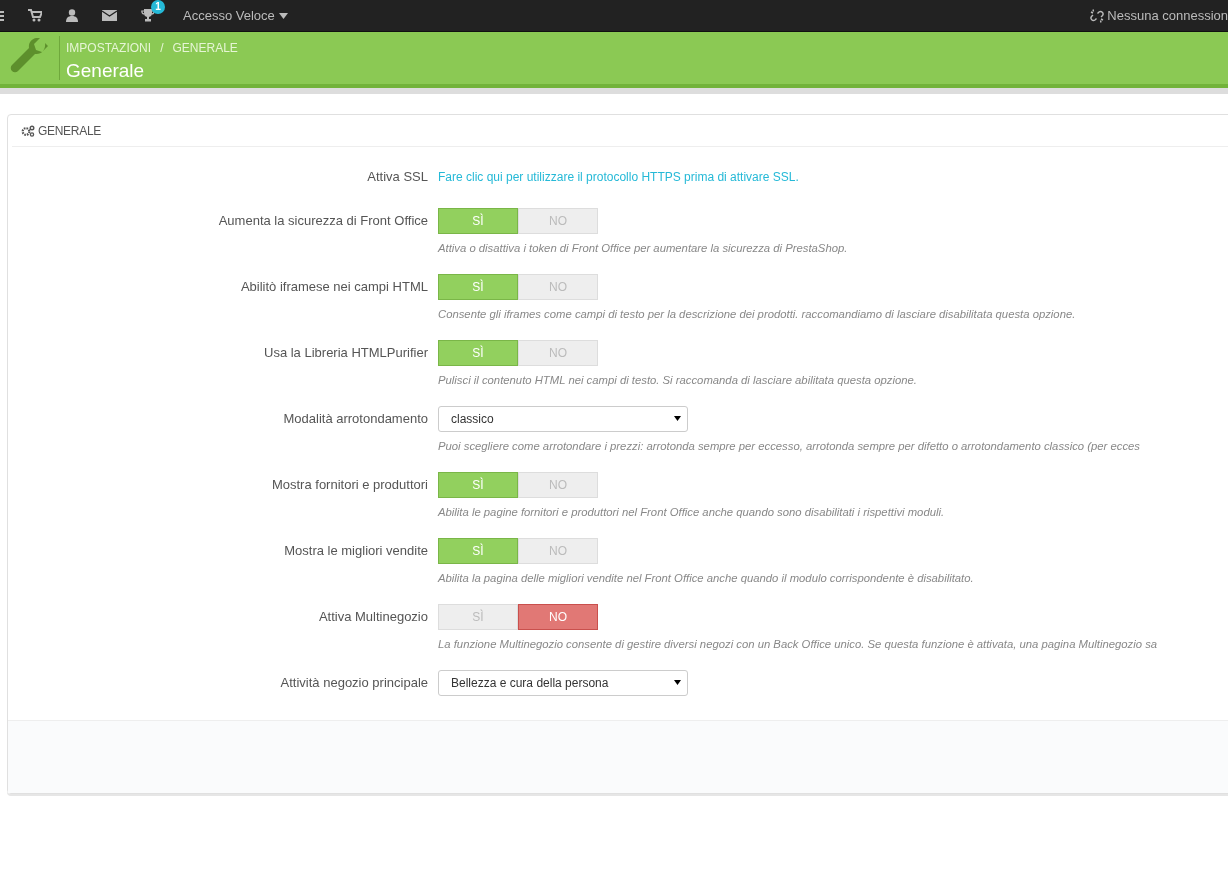  I want to click on quick-access-menu: Accesso Veloce, so click(229, 15).